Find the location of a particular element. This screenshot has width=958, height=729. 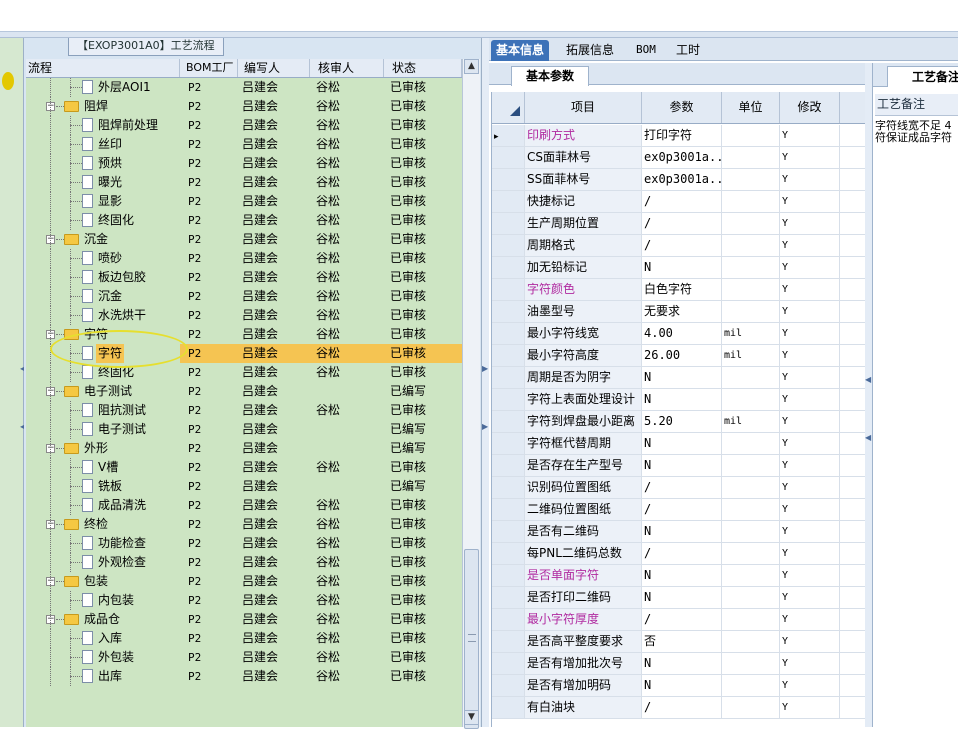

grid-row: 字符框代替周期 N Y is located at coordinates (679, 444).